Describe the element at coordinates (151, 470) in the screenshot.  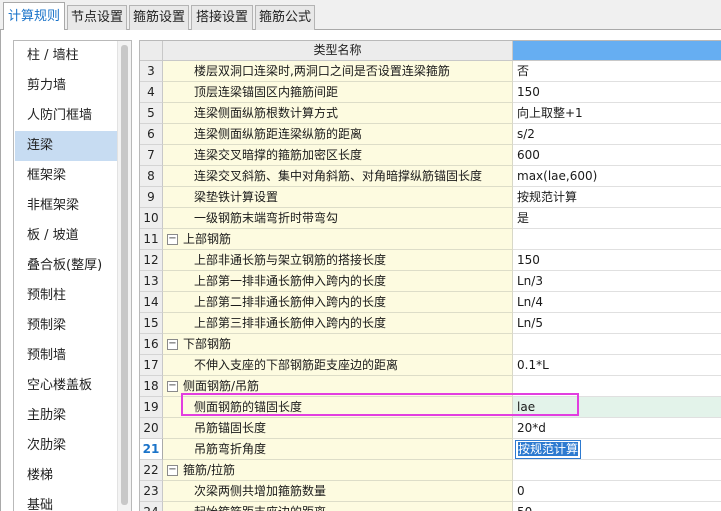
I see `row-number: 22` at that location.